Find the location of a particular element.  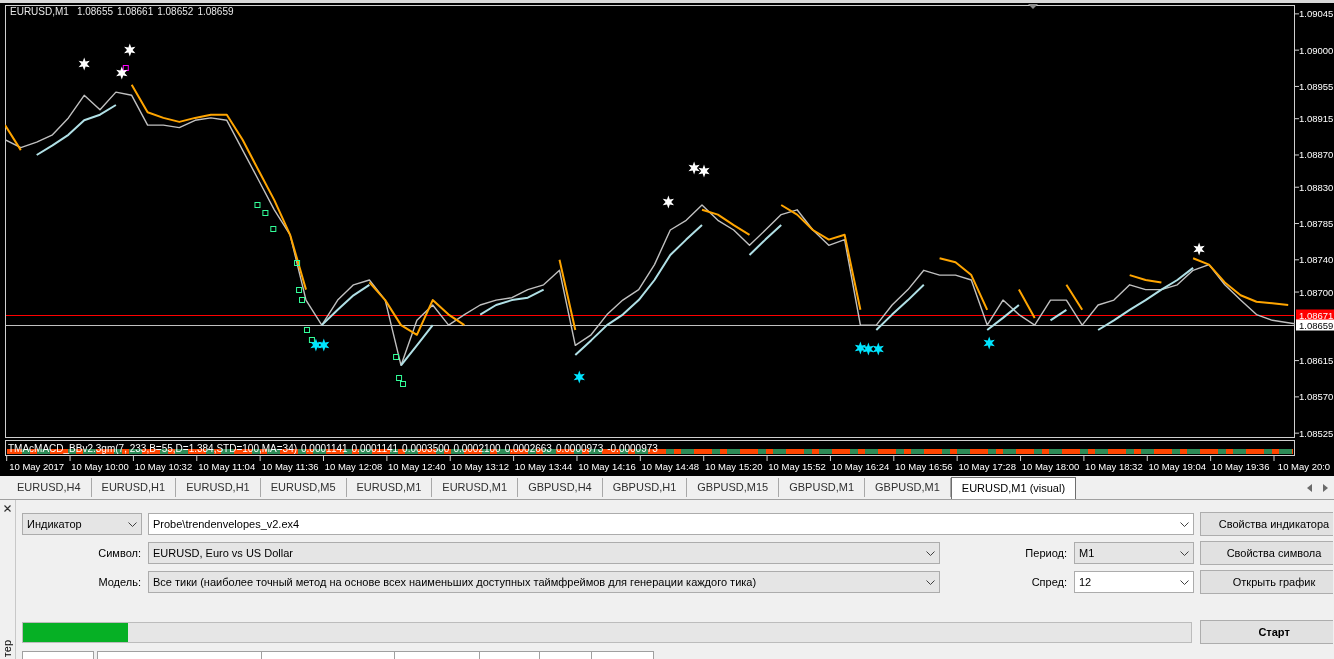

price-value: 1.08655 is located at coordinates (95, 12).